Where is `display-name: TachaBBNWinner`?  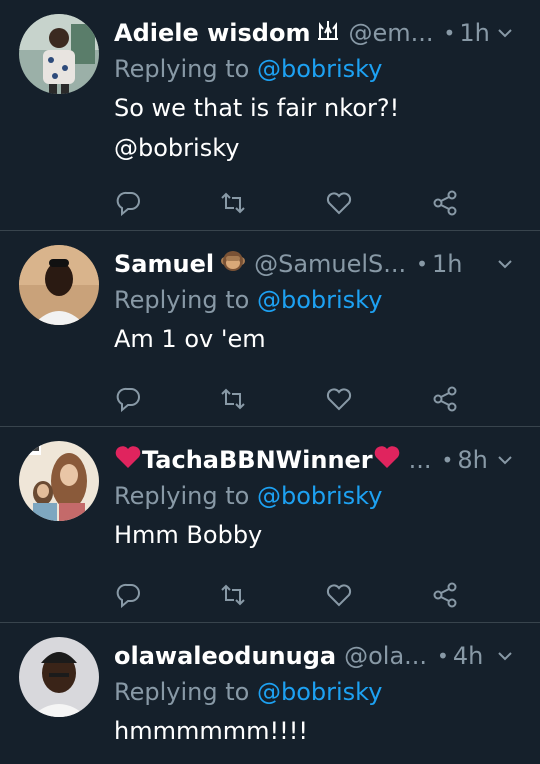 display-name: TachaBBNWinner is located at coordinates (257, 460).